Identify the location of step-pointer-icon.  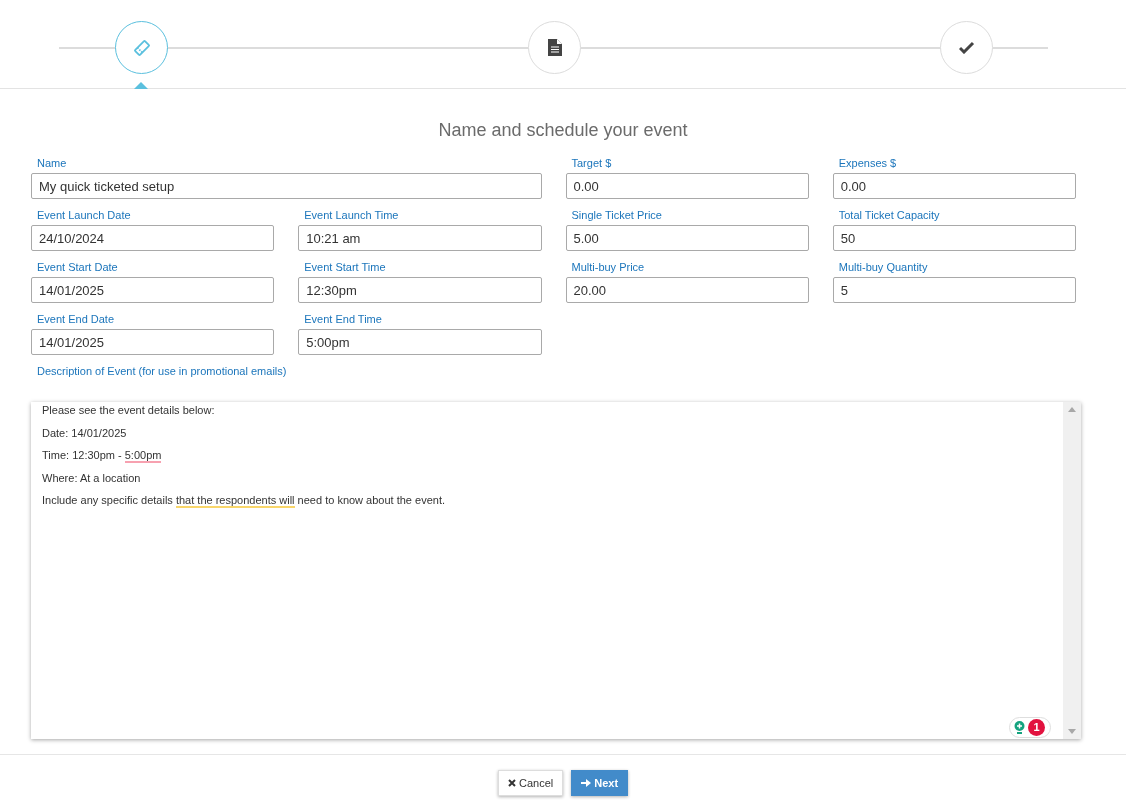
(141, 85).